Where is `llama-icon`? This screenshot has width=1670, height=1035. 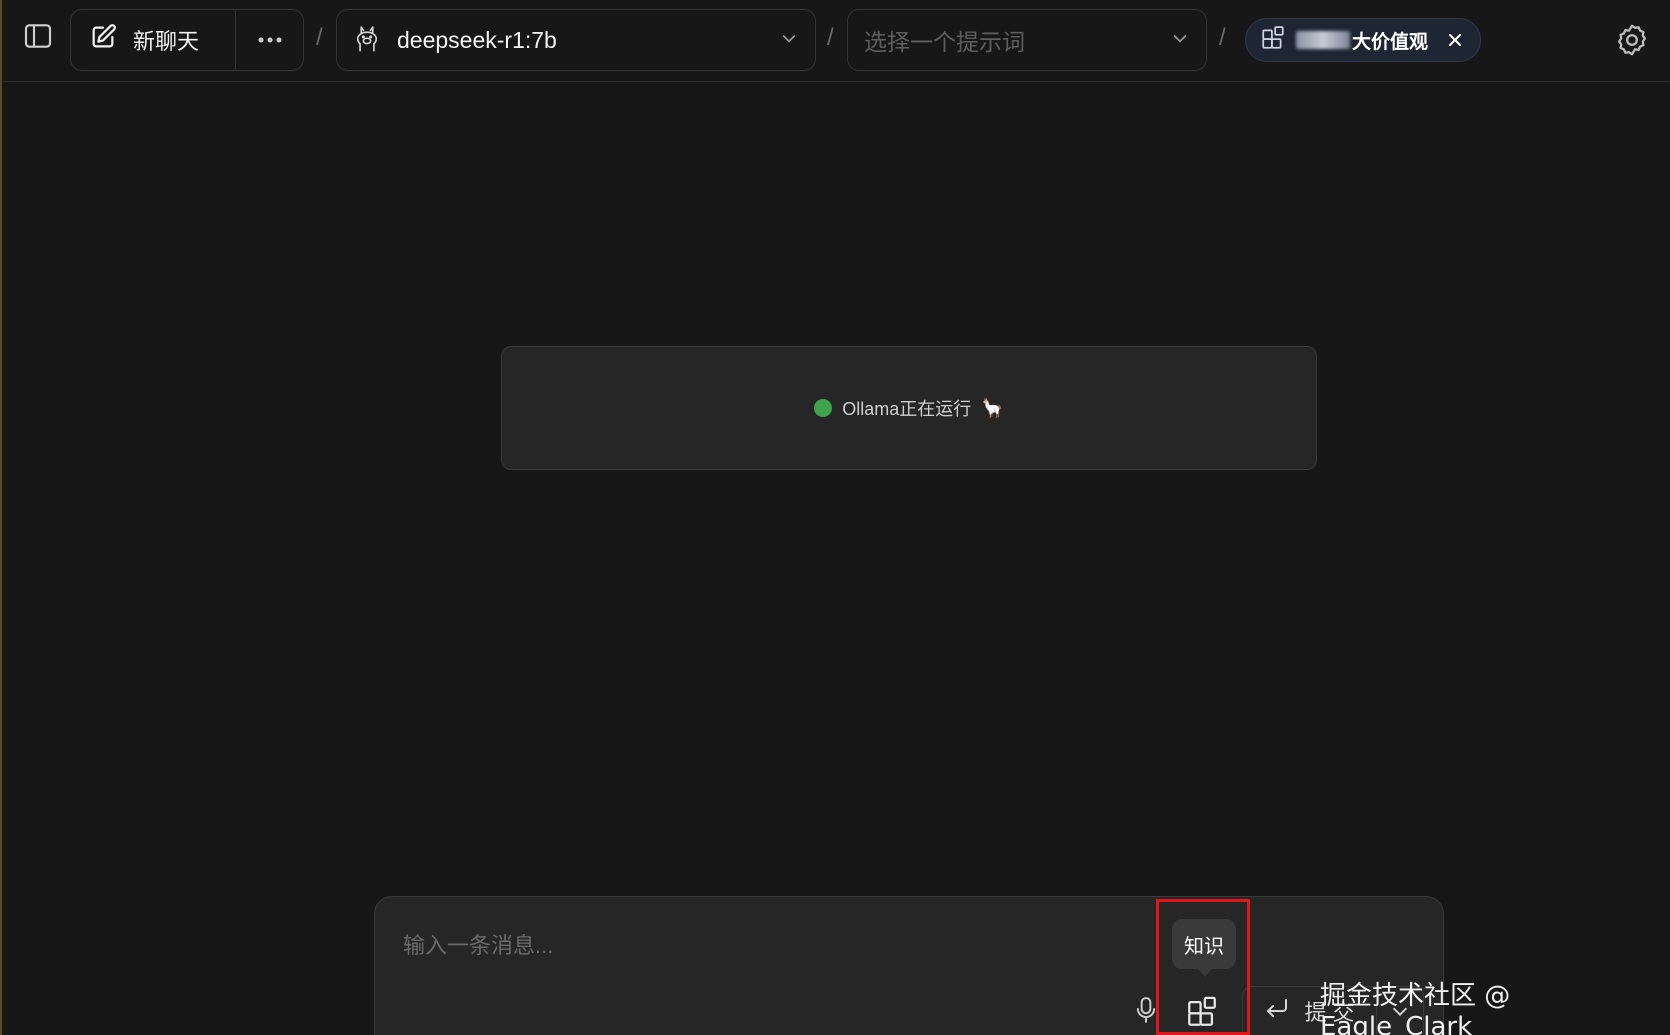 llama-icon is located at coordinates (367, 40).